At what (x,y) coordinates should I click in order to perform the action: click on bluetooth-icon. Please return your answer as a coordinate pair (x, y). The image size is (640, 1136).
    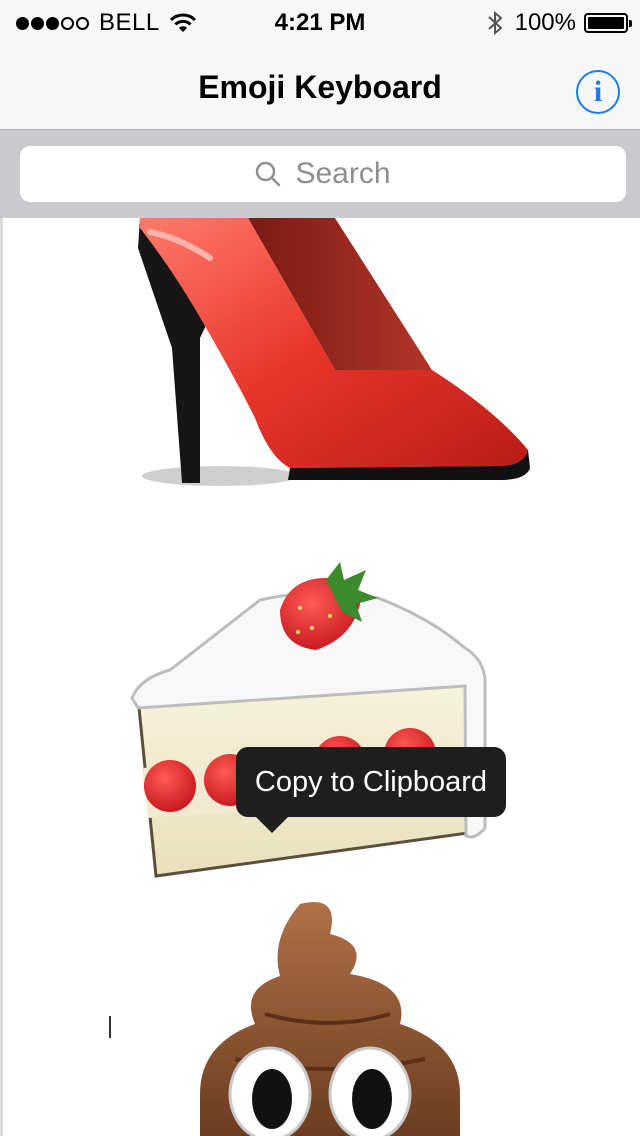
    Looking at the image, I should click on (495, 23).